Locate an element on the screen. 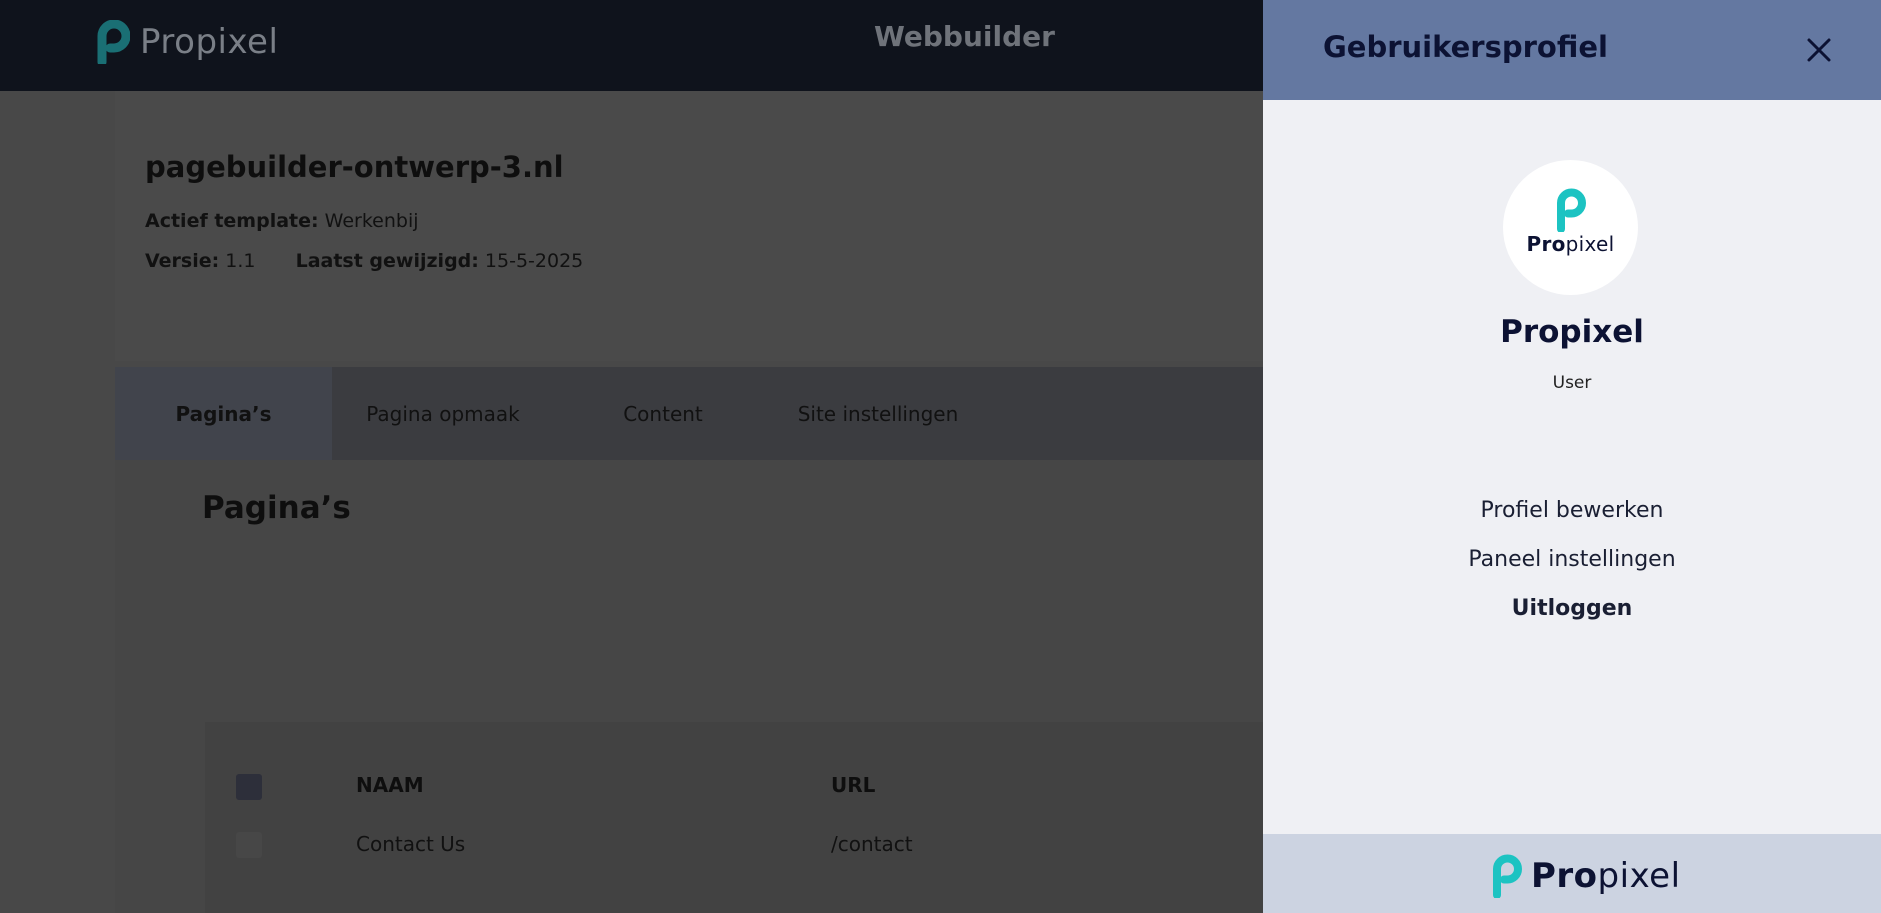 Image resolution: width=1881 pixels, height=913 pixels. tab-content: Content is located at coordinates (663, 413).